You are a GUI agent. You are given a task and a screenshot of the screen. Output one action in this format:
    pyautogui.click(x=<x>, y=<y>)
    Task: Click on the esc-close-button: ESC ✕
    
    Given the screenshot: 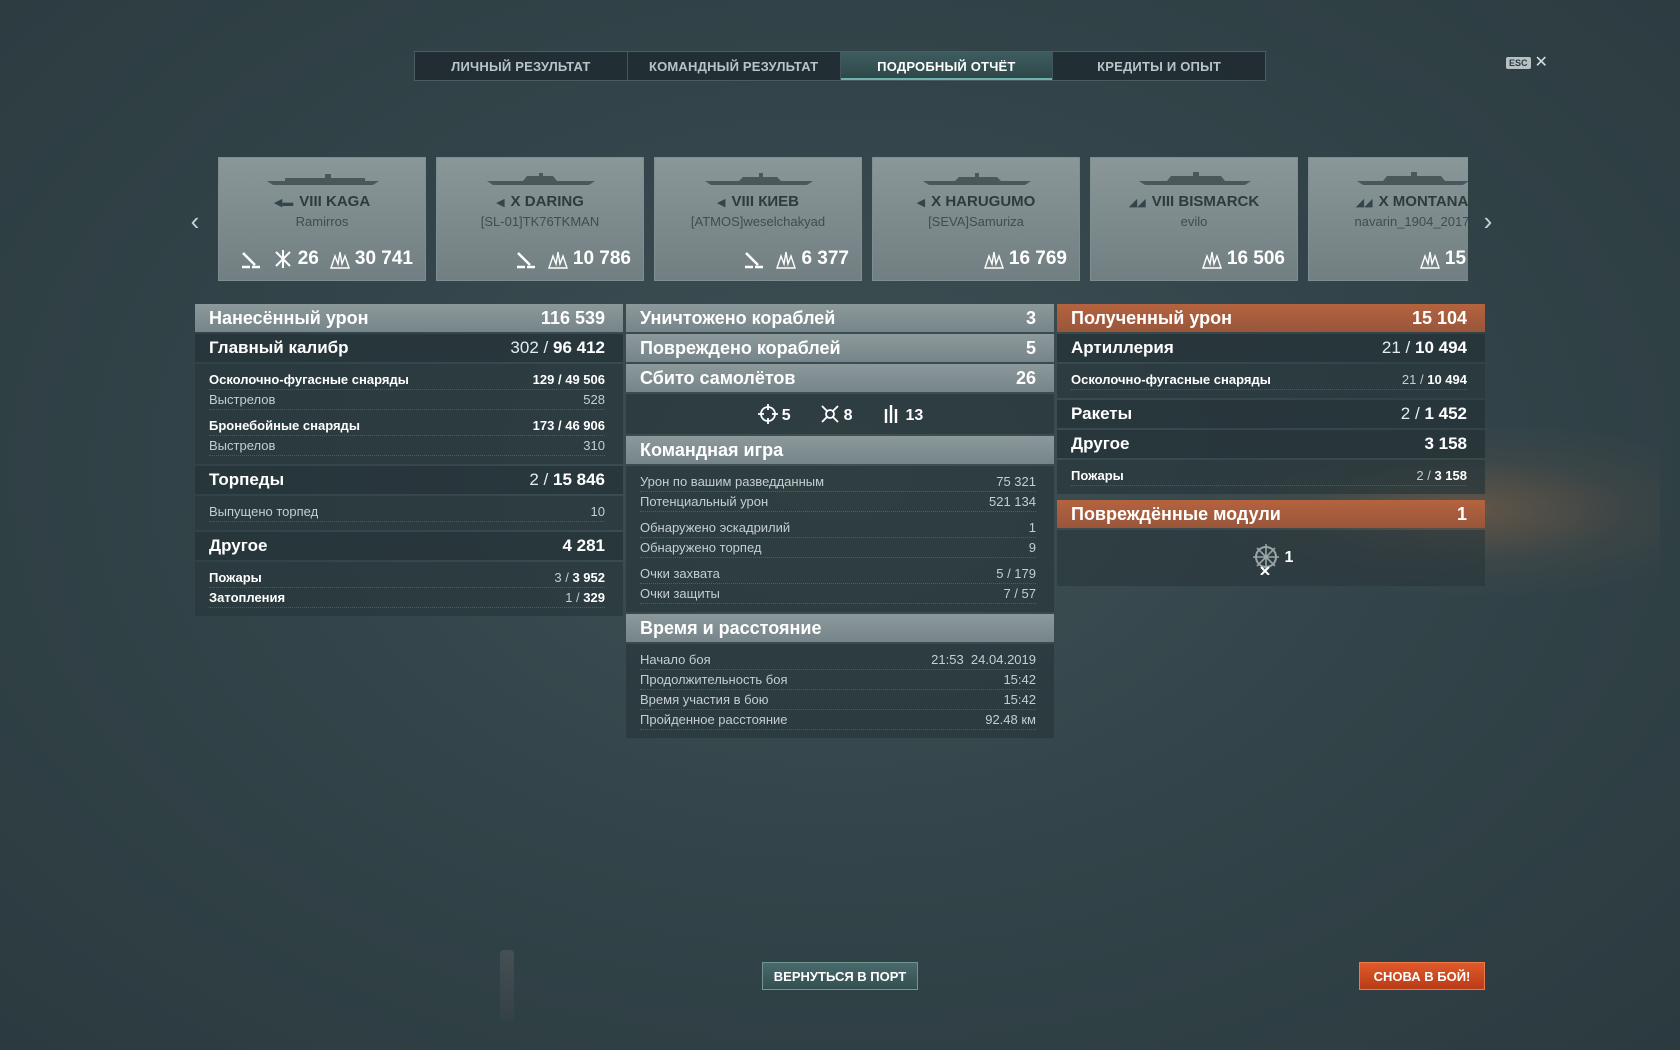 What is the action you would take?
    pyautogui.click(x=1527, y=63)
    